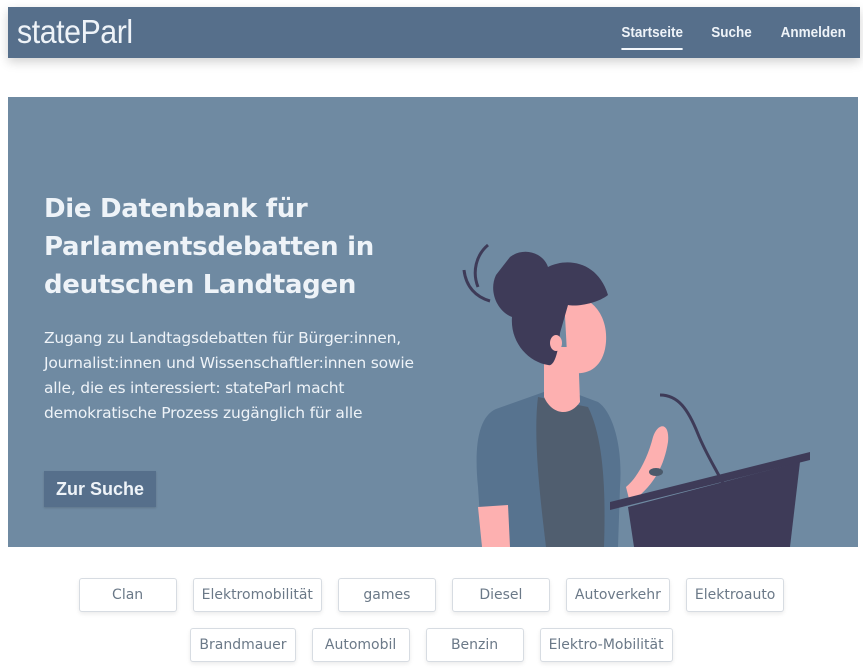 Image resolution: width=863 pixels, height=671 pixels. Describe the element at coordinates (500, 595) in the screenshot. I see `tag-button: Diesel` at that location.